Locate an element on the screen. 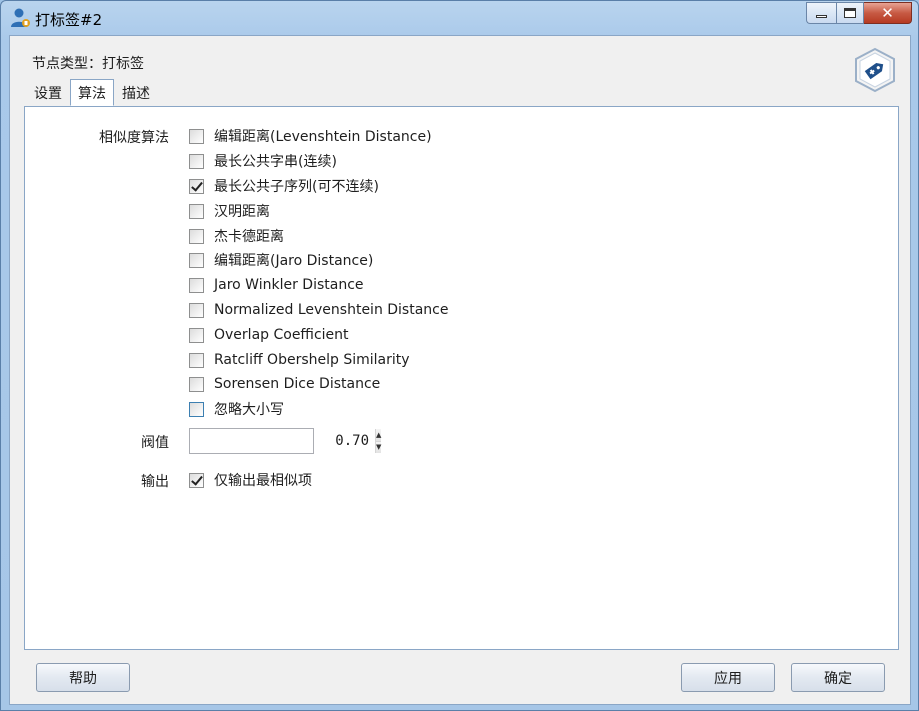  algorithm-option: 最长公共子序列(可不连续) is located at coordinates (284, 186).